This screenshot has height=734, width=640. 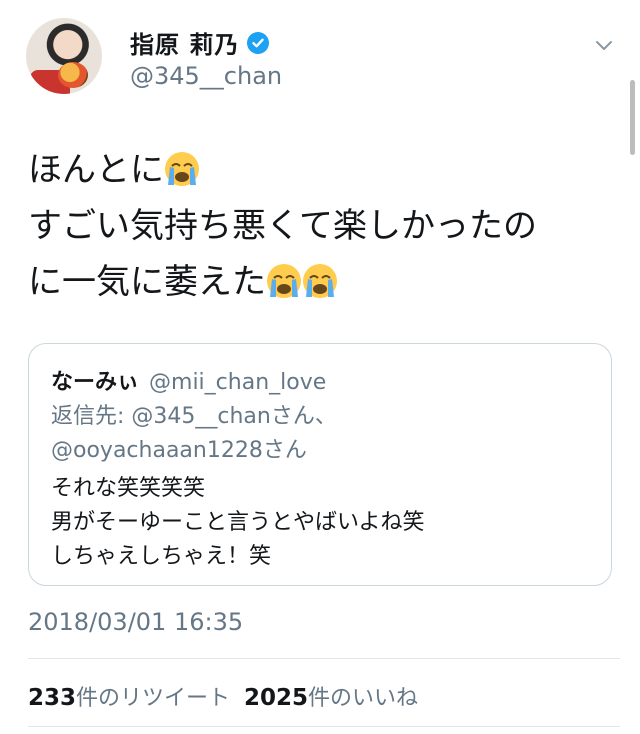 I want to click on tweet-line-2: すごい気持ち悪くて楽しかったの, so click(x=282, y=226).